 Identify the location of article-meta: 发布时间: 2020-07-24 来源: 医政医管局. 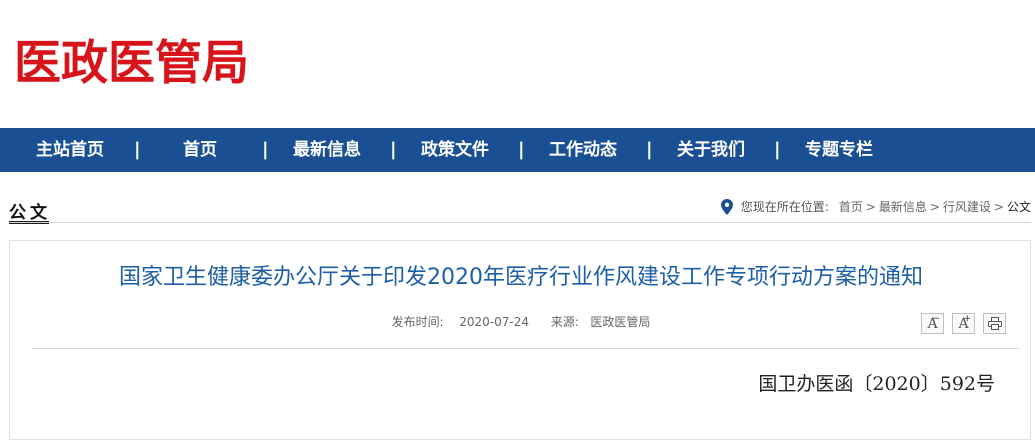
(521, 321).